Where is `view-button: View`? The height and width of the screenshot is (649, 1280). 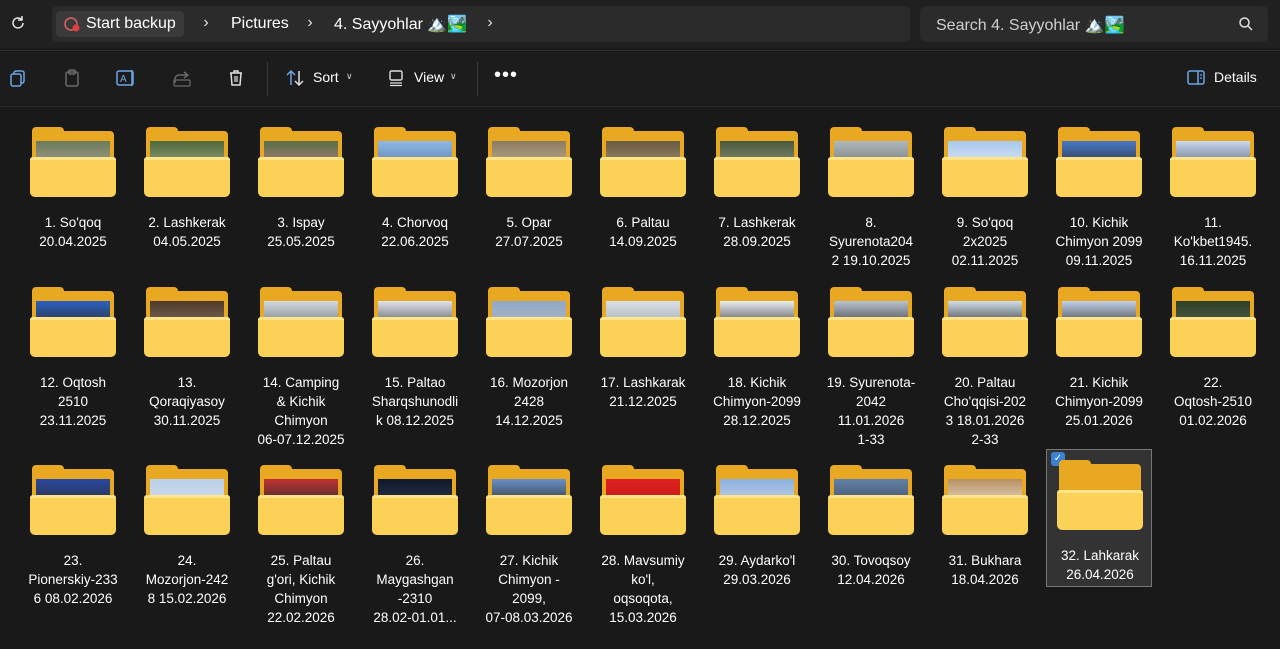
view-button: View is located at coordinates (429, 77).